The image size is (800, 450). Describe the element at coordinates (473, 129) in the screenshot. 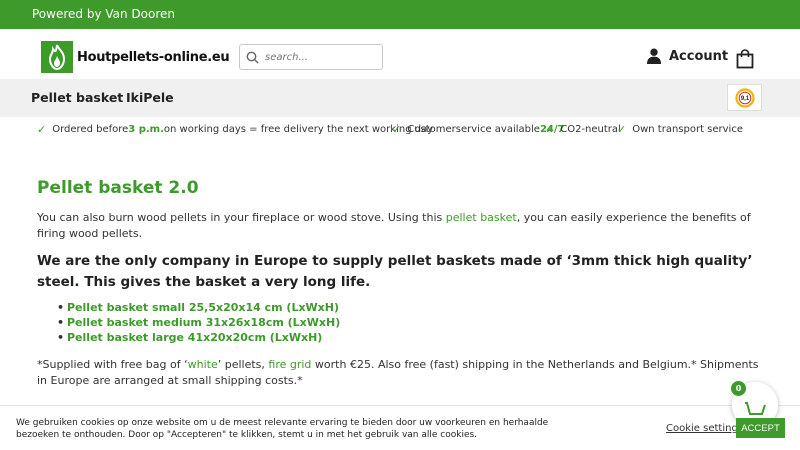

I see `usp-text: Customerservice available` at that location.